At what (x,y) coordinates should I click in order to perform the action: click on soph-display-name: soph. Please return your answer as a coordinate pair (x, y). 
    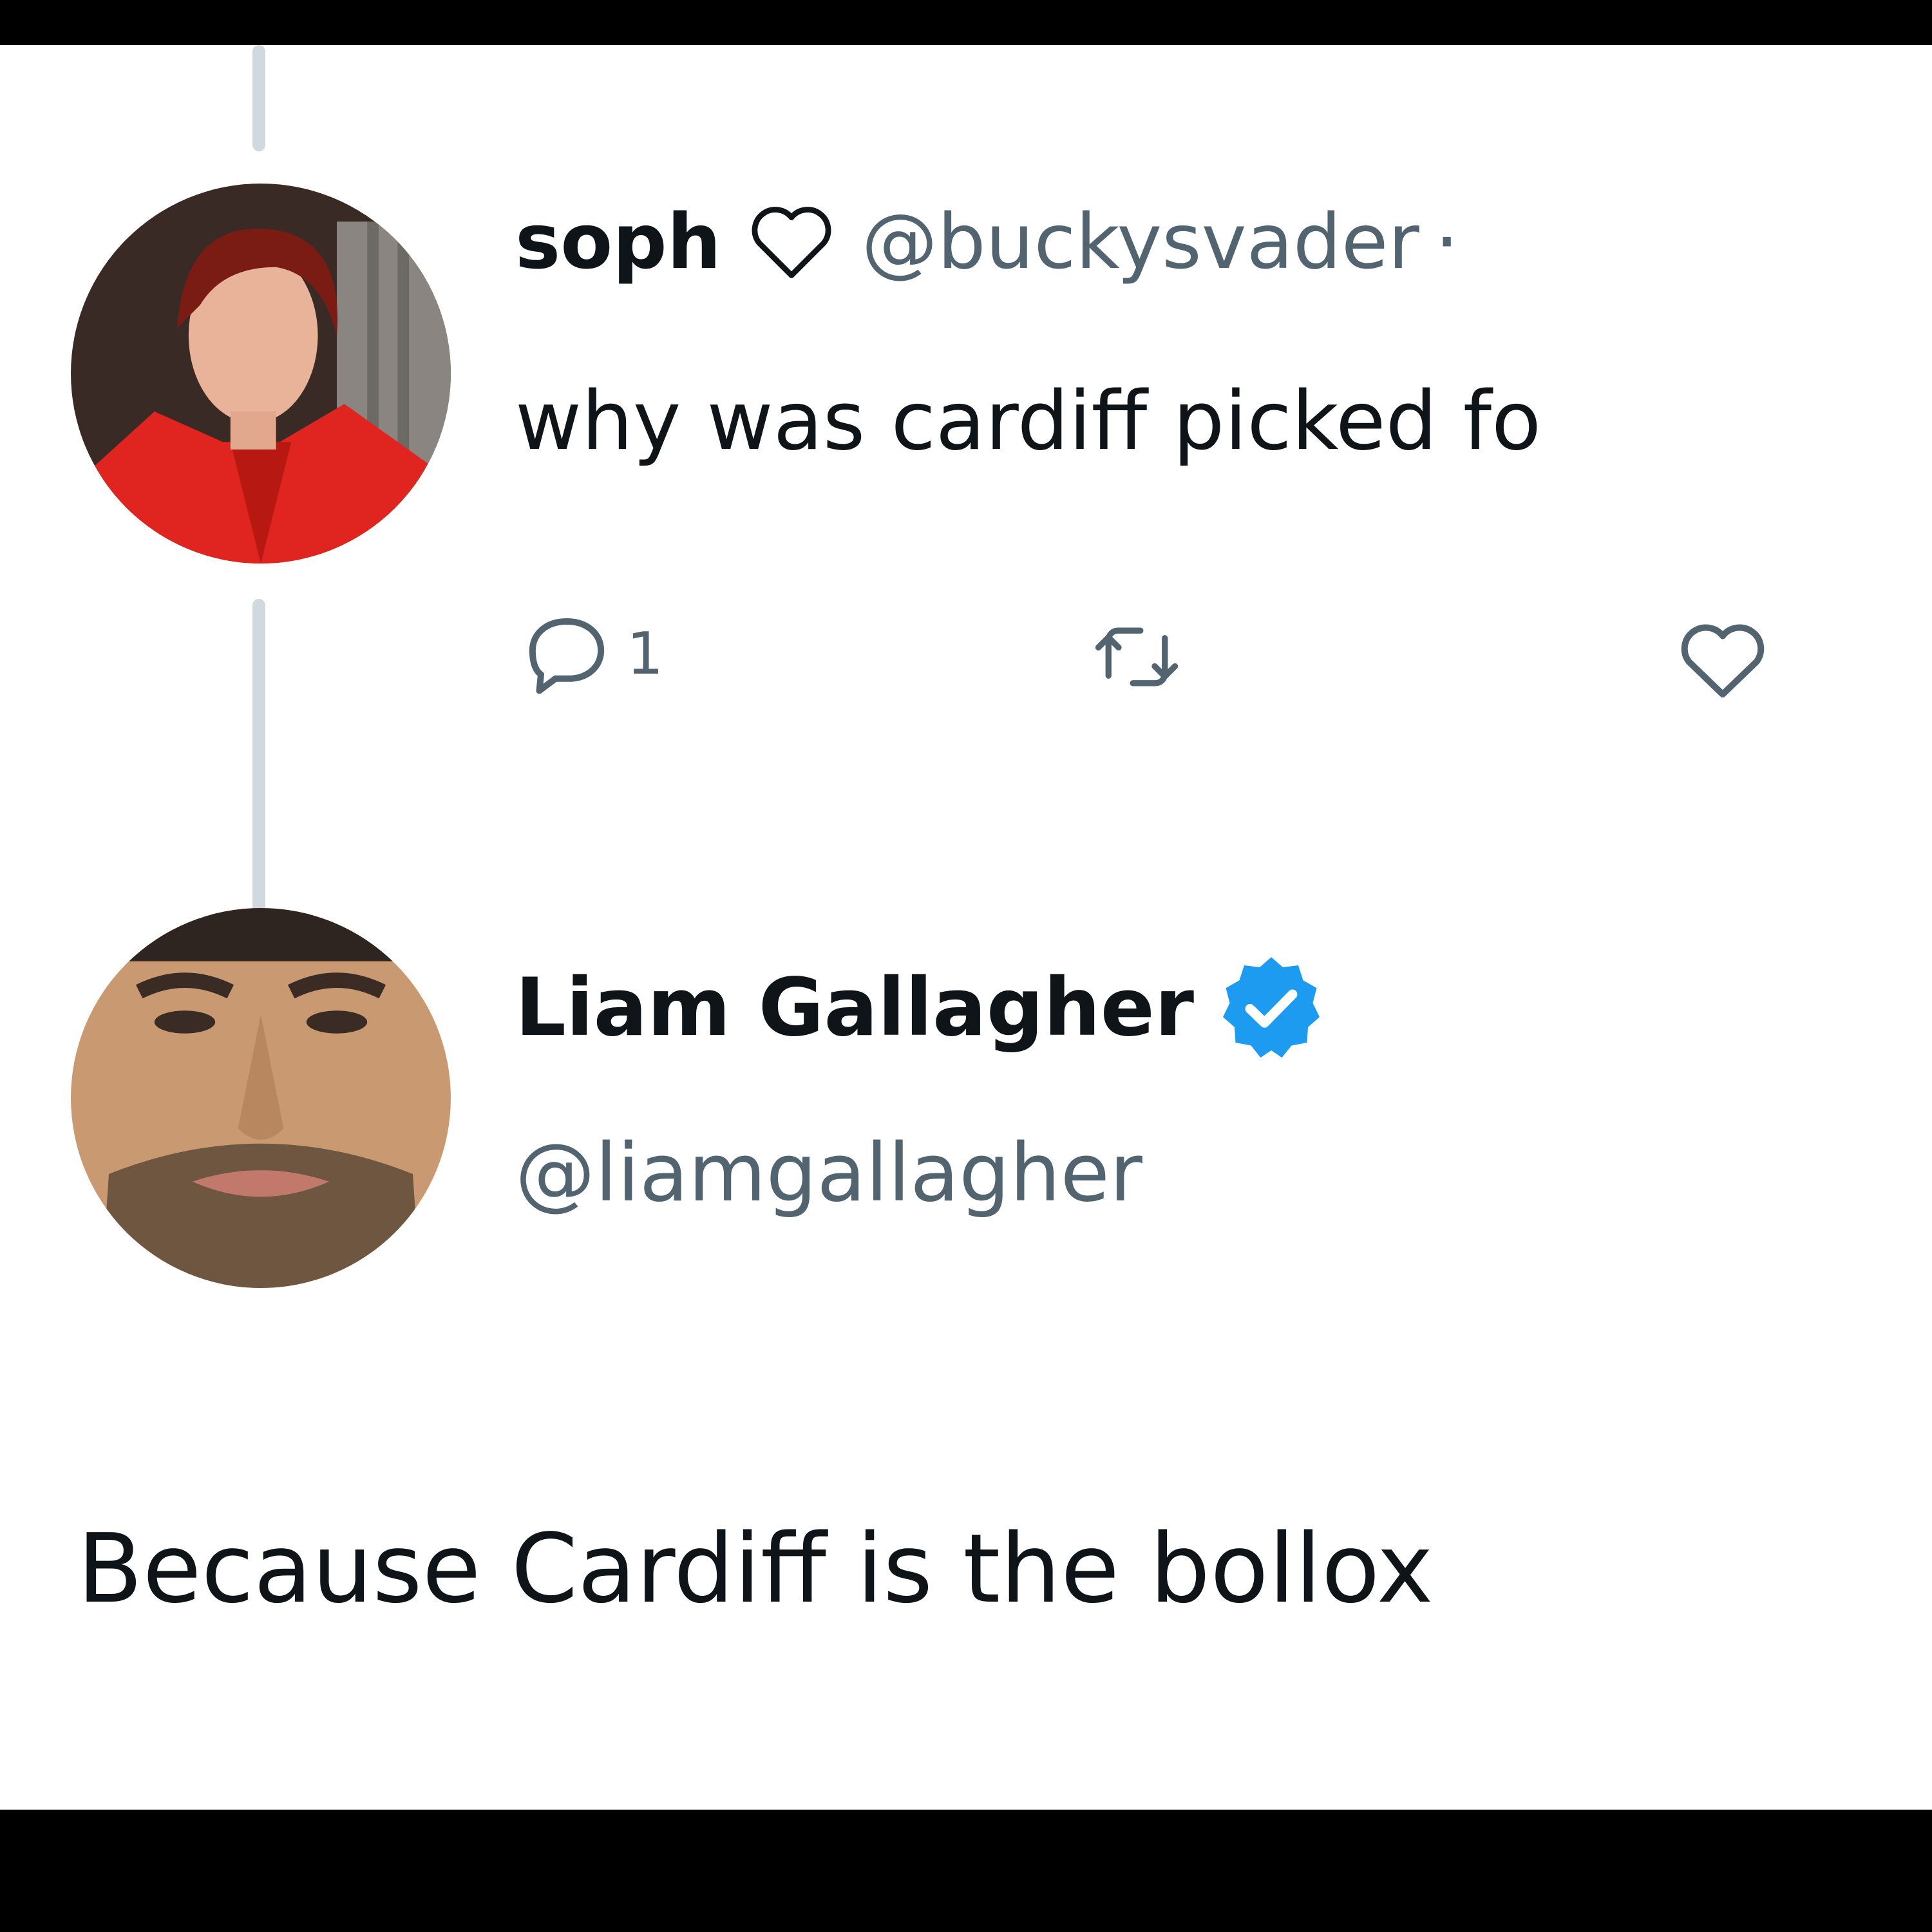
    Looking at the image, I should click on (618, 241).